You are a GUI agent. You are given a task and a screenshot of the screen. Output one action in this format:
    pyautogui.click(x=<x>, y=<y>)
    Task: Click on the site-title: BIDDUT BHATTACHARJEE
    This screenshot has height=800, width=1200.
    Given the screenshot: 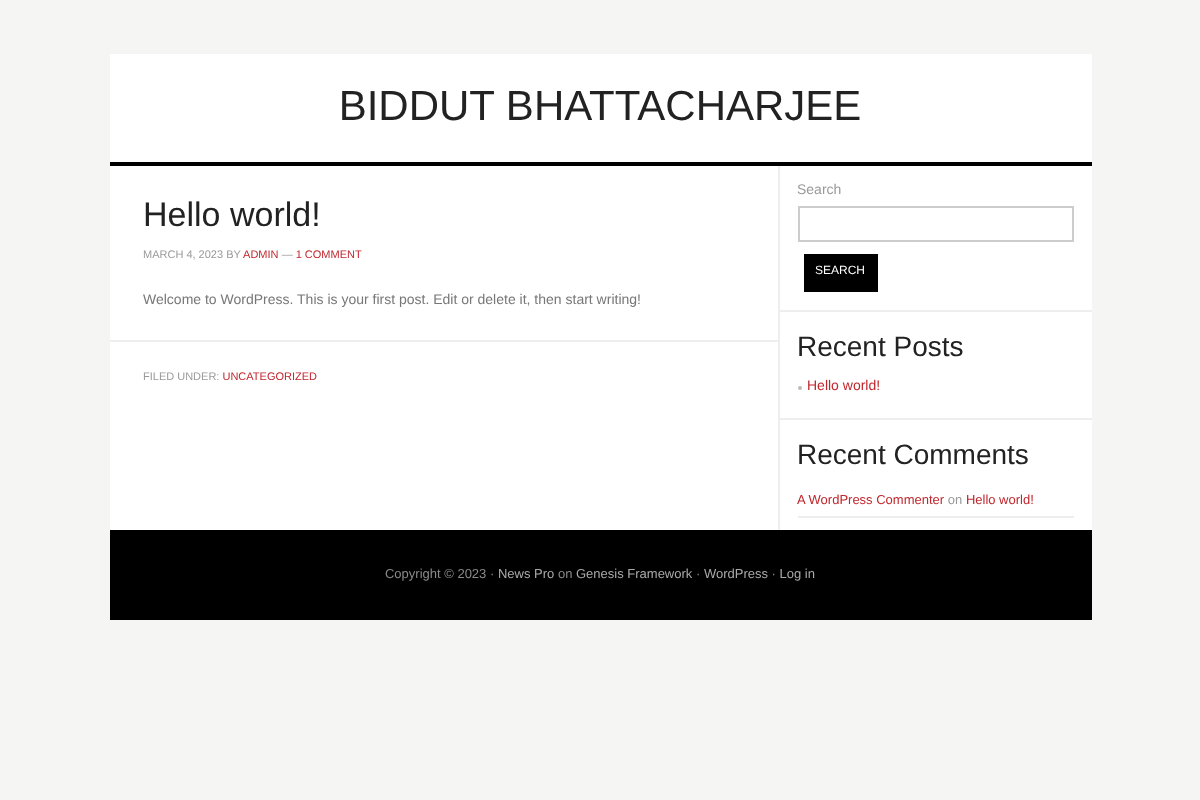 What is the action you would take?
    pyautogui.click(x=600, y=108)
    